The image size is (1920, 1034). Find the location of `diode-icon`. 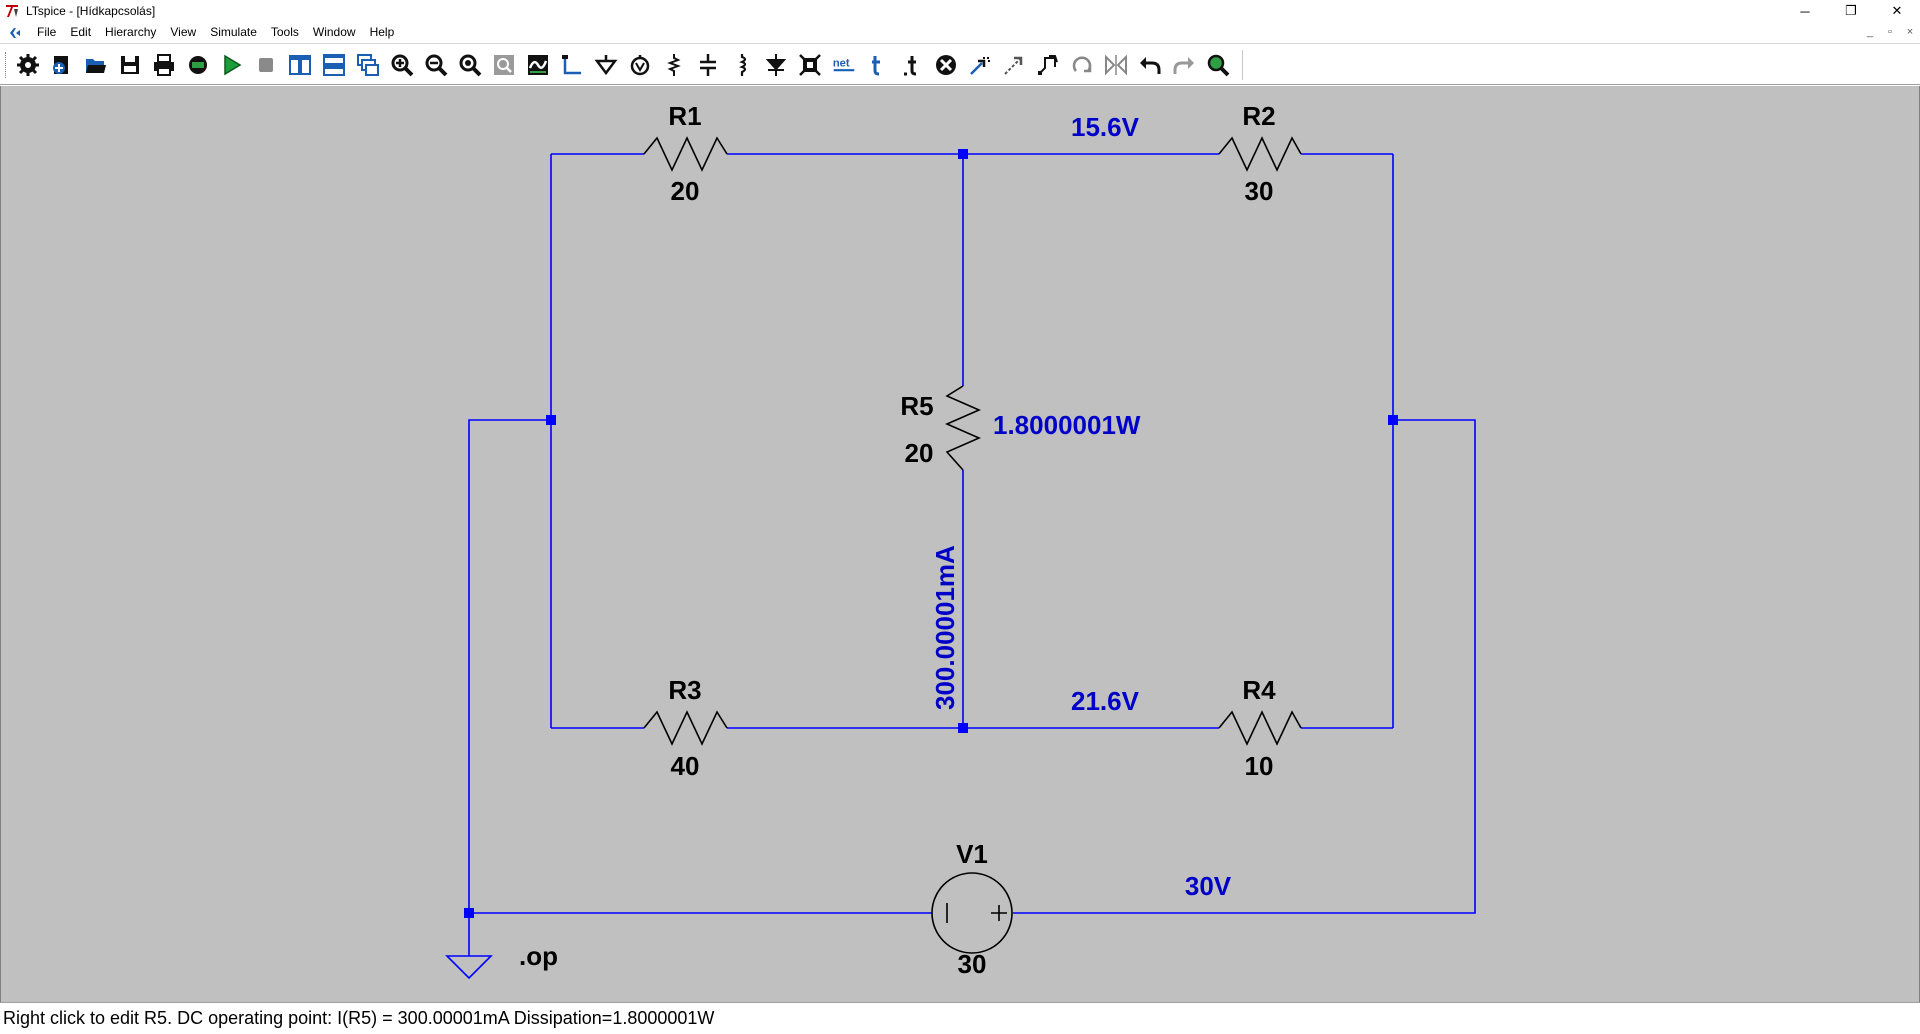

diode-icon is located at coordinates (776, 65).